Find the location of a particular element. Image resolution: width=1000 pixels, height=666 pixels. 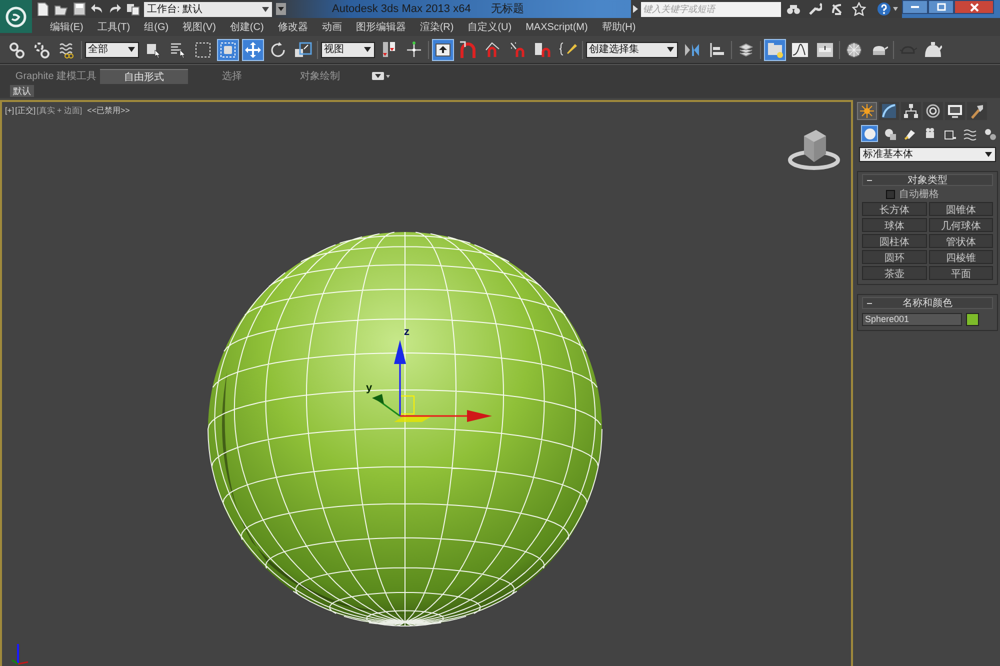

menu-item: 自定义(U) is located at coordinates (489, 27).